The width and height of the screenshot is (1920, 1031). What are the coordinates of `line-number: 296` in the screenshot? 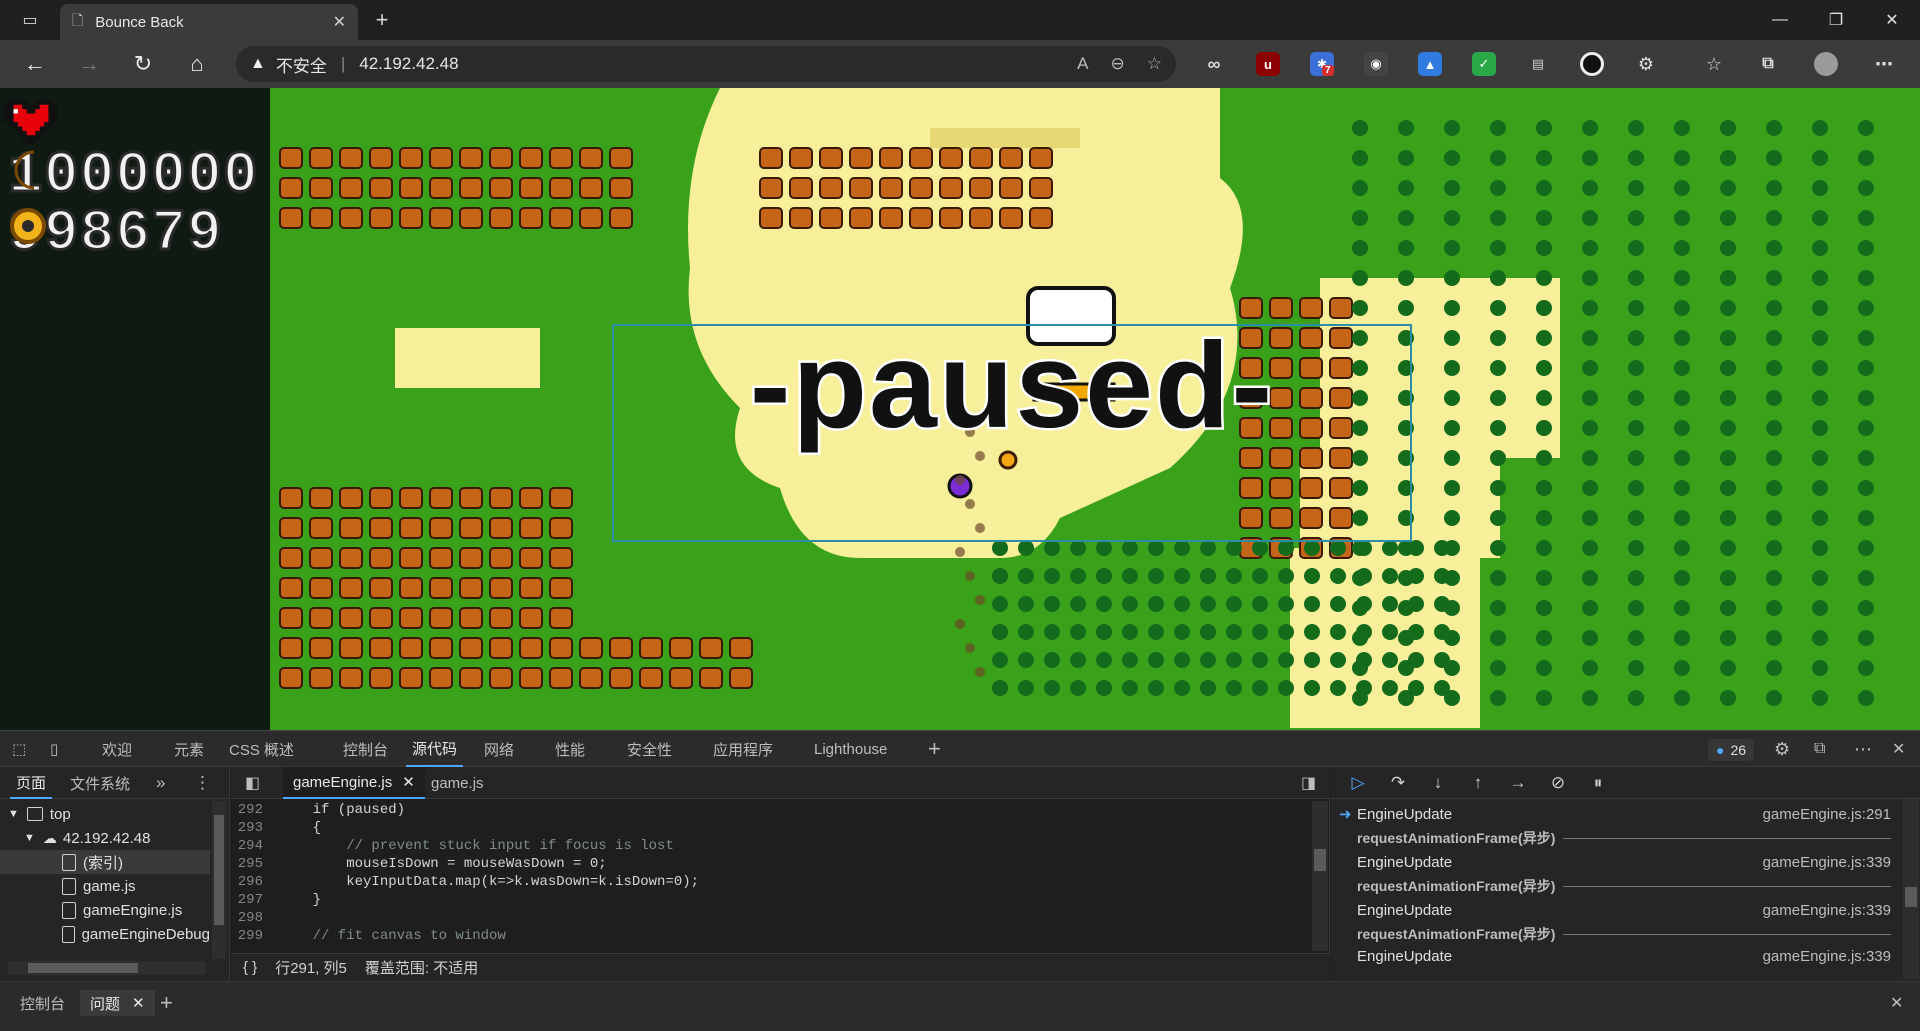 It's located at (255, 882).